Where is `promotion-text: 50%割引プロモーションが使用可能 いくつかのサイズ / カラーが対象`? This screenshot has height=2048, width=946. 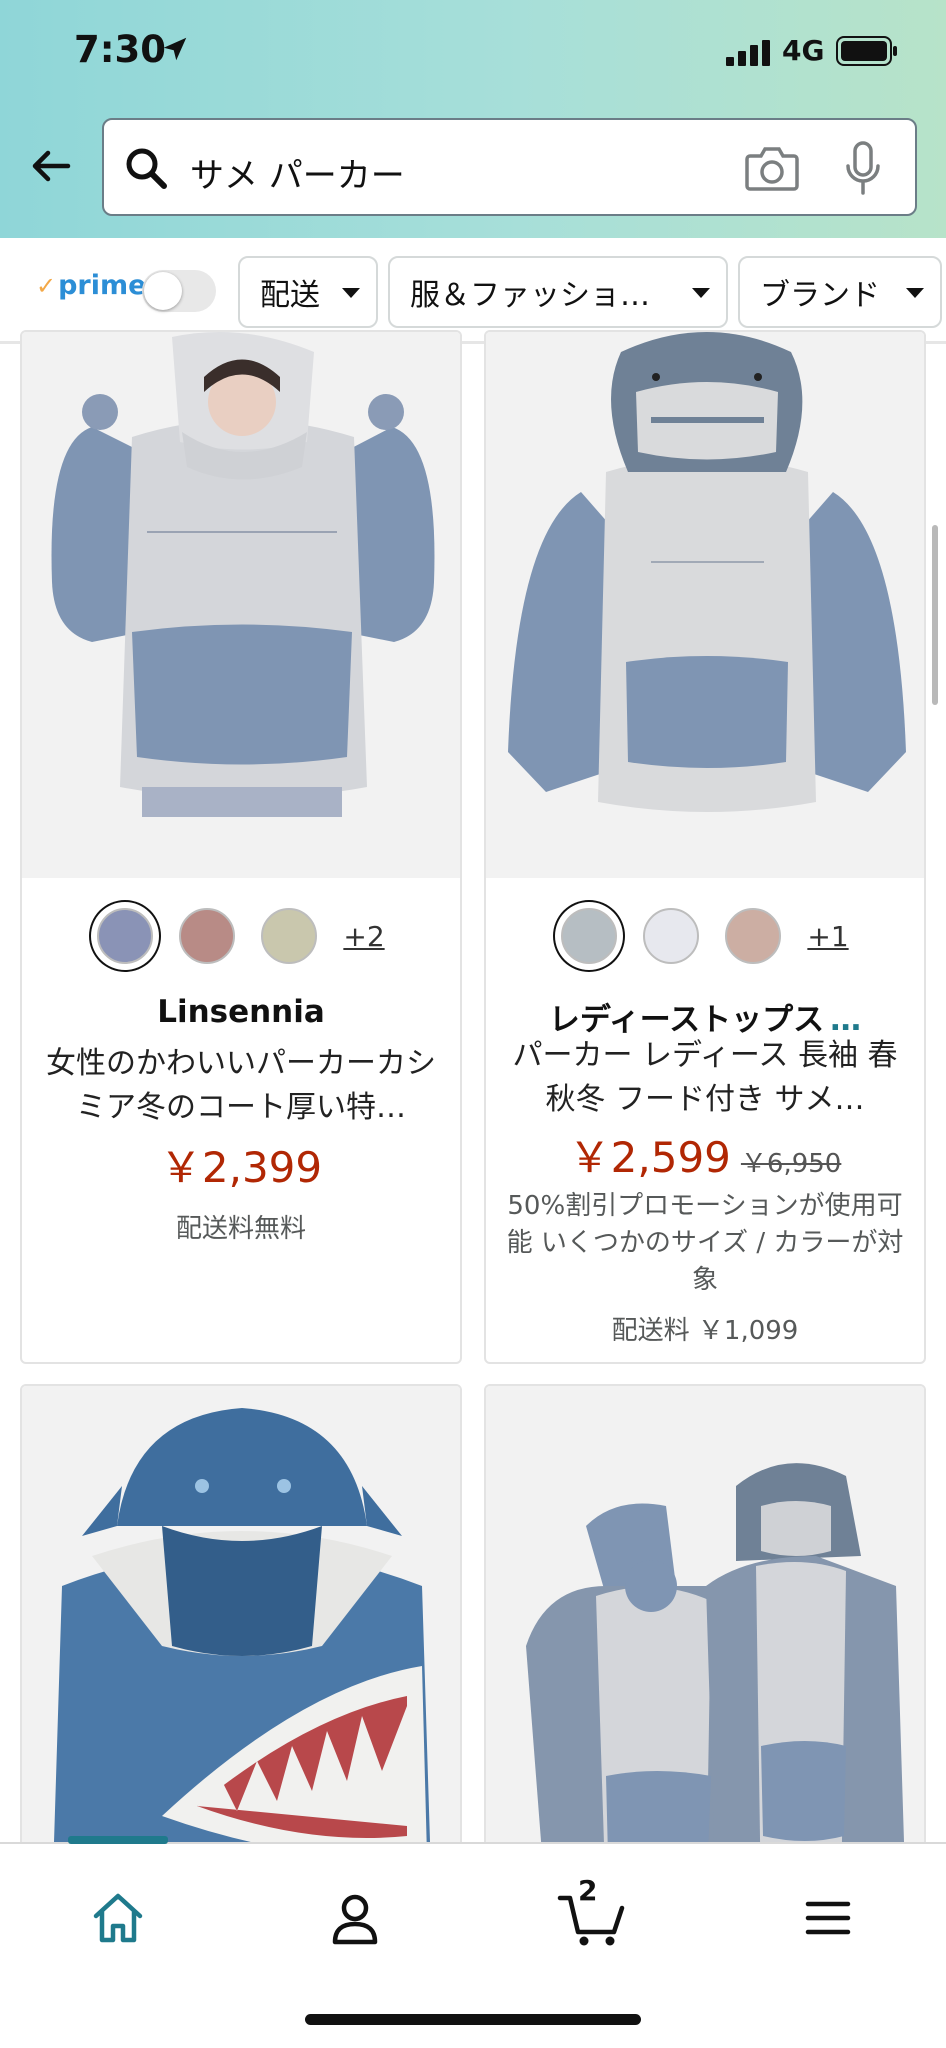 promotion-text: 50%割引プロモーションが使用可能 いくつかのサイズ / カラーが対象 is located at coordinates (705, 1243).